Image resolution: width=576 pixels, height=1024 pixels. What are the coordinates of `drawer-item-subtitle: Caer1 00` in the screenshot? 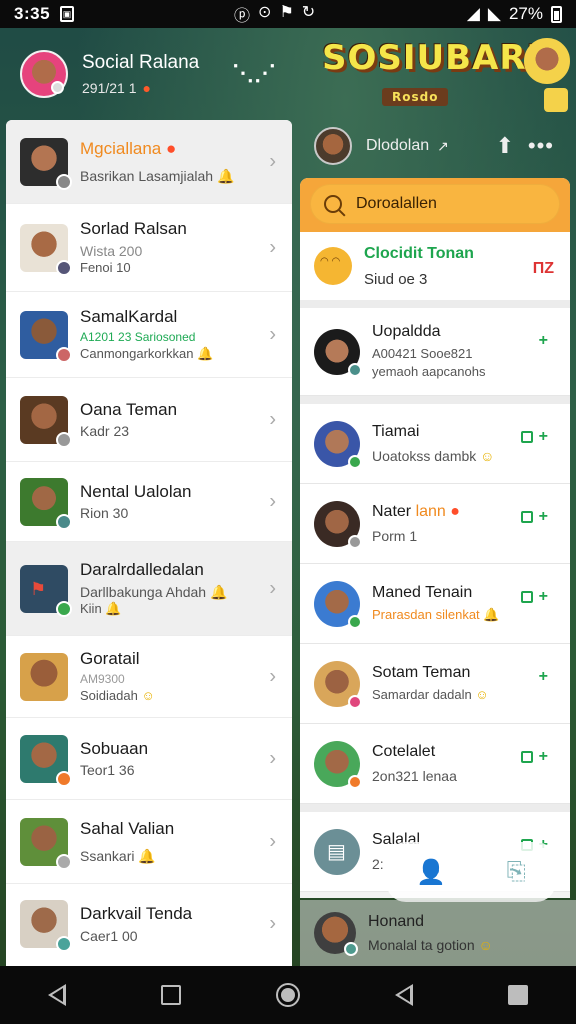 It's located at (109, 935).